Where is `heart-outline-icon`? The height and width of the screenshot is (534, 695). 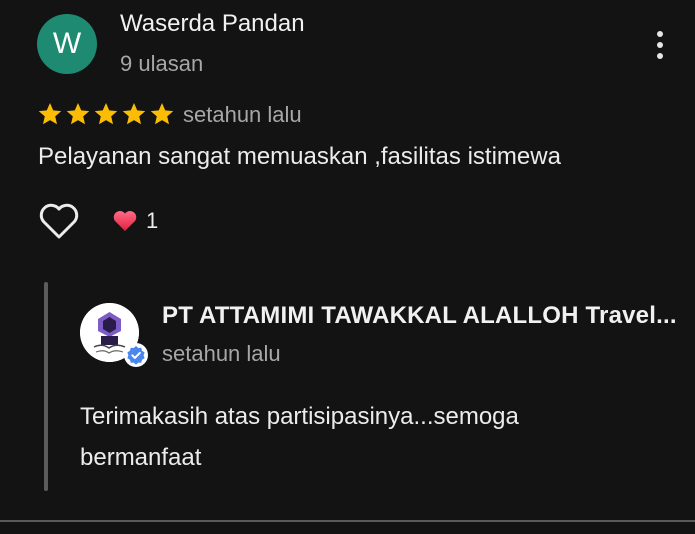
heart-outline-icon is located at coordinates (59, 221).